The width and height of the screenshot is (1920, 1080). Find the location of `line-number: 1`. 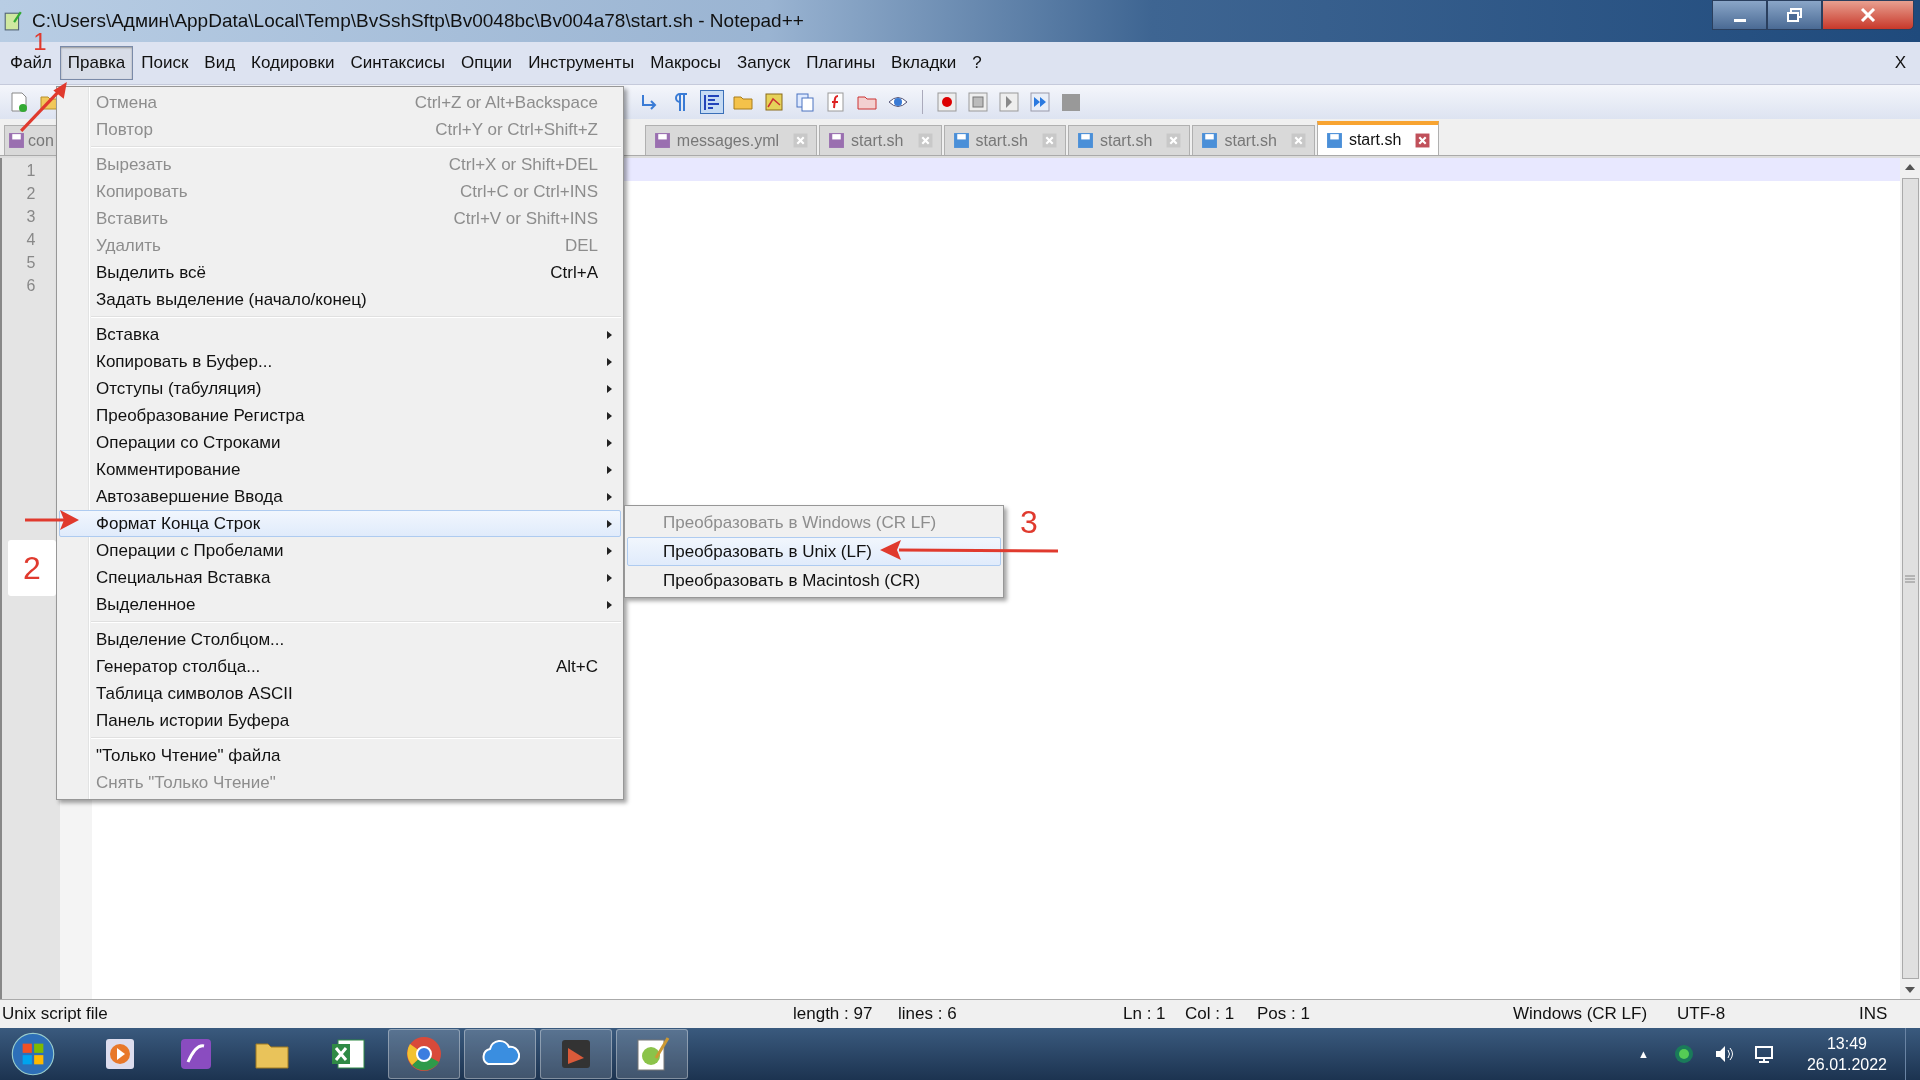

line-number: 1 is located at coordinates (31, 171).